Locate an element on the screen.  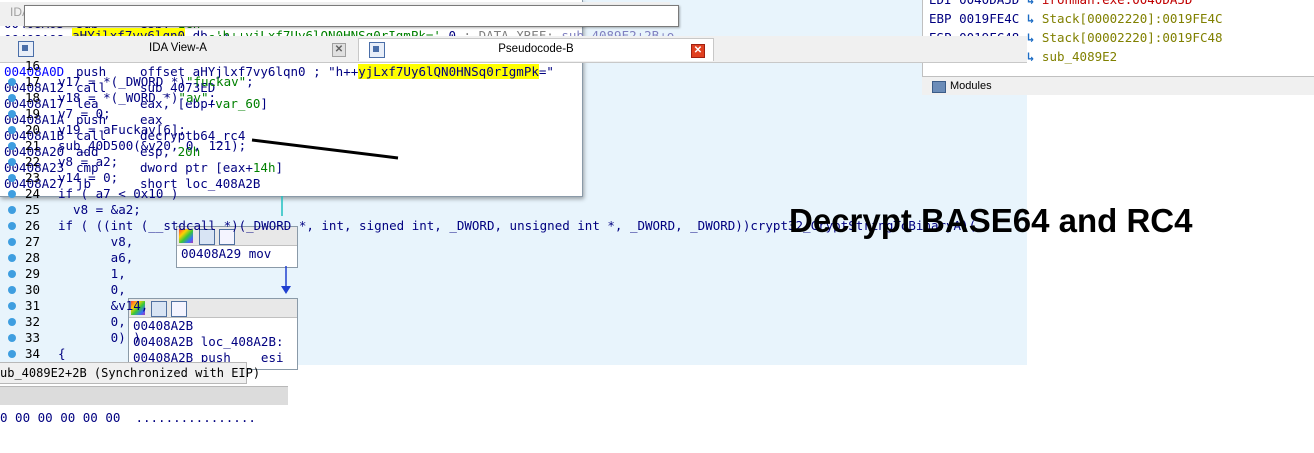
register-target: sub_4089E2 is located at coordinates (1079, 56).